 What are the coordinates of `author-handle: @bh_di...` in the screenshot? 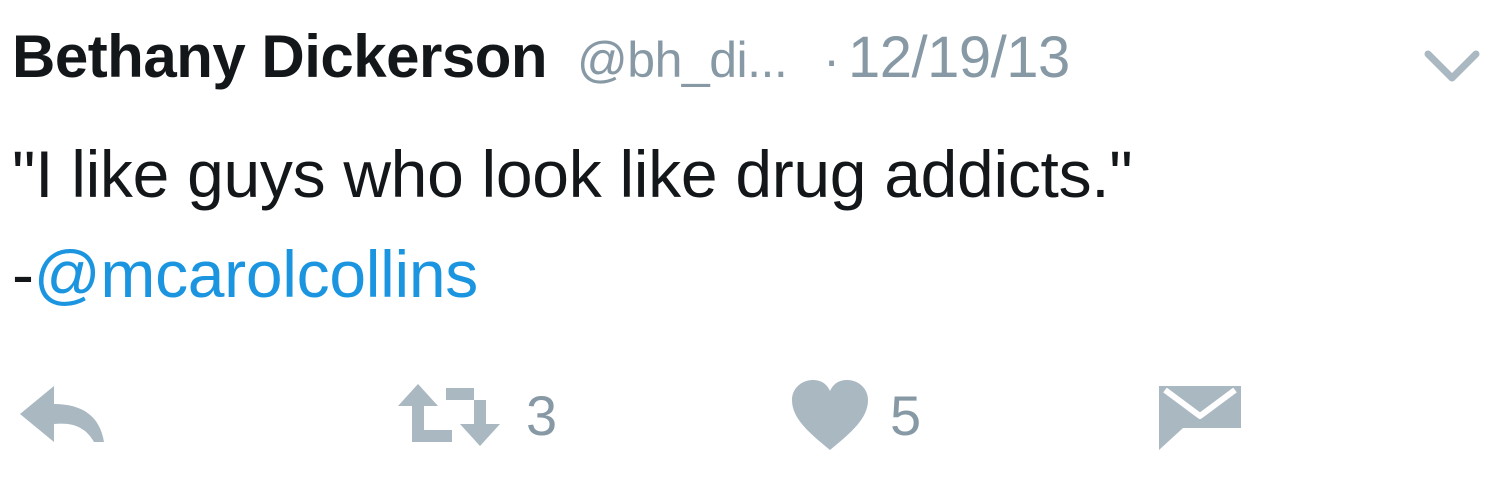 It's located at (682, 60).